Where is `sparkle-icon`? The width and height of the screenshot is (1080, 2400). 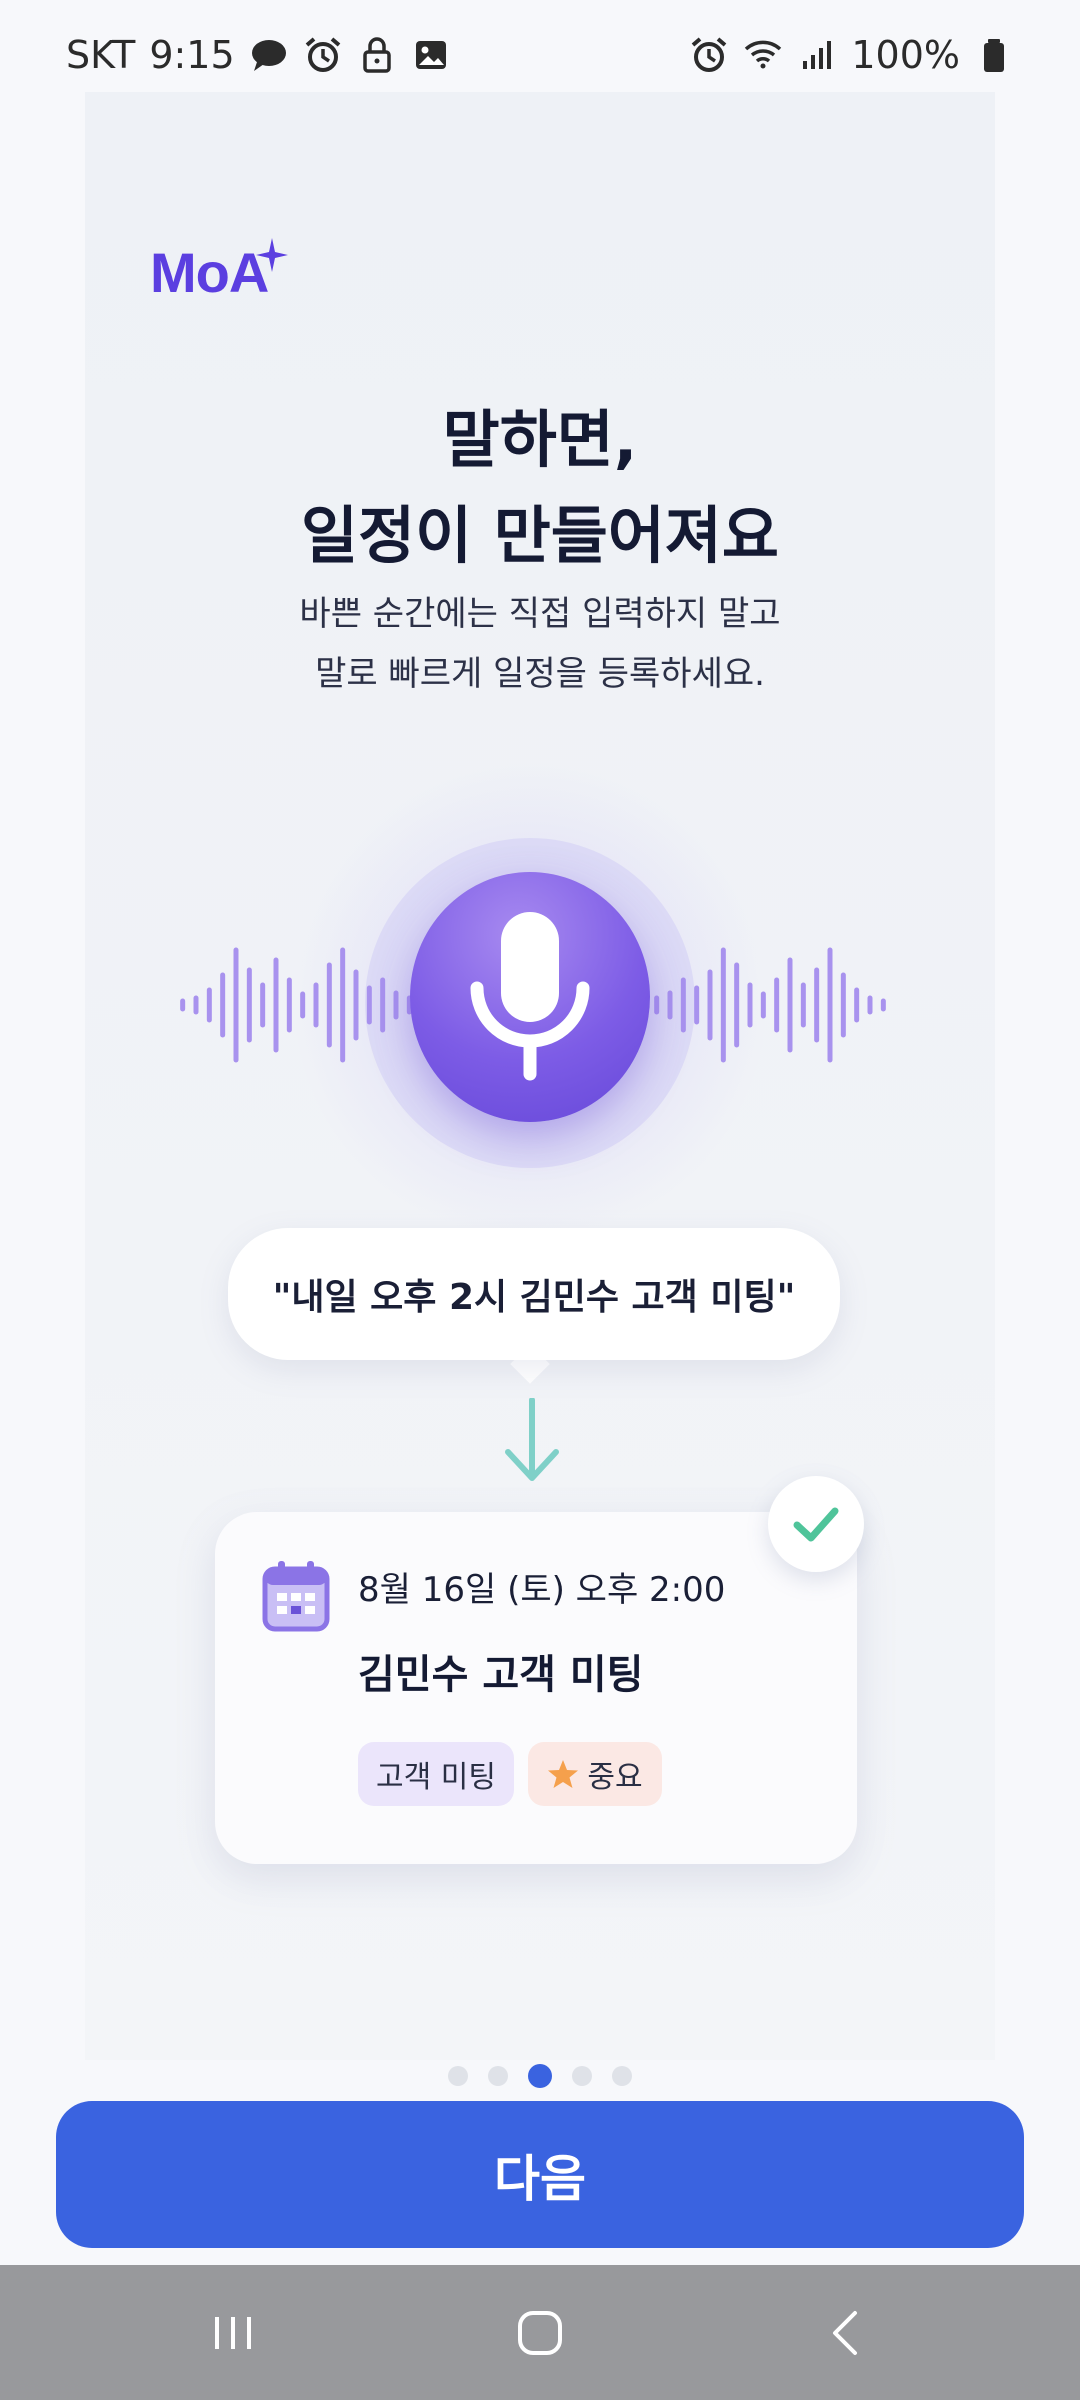
sparkle-icon is located at coordinates (272, 255).